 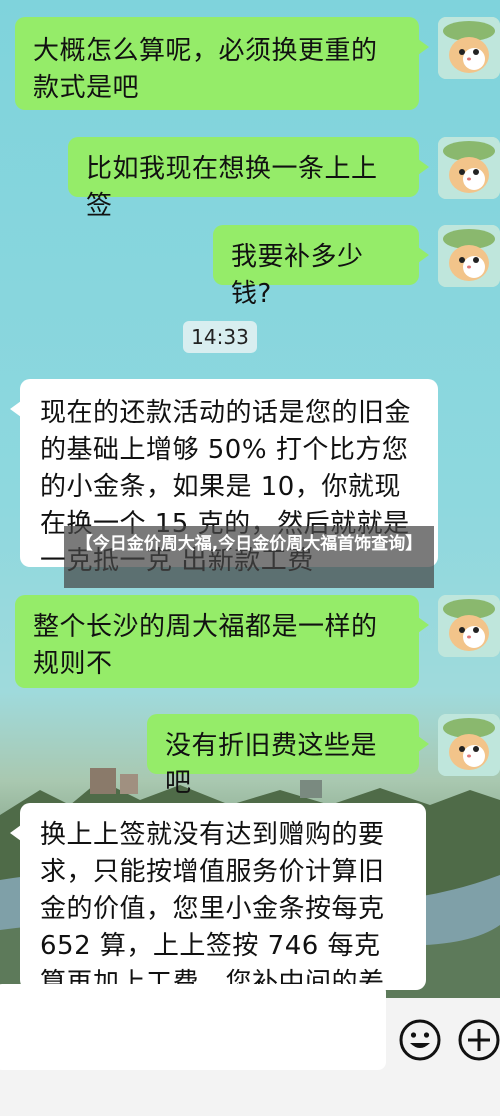 I want to click on message-bubble: 比如我现在想换一条上上签, so click(x=248, y=179).